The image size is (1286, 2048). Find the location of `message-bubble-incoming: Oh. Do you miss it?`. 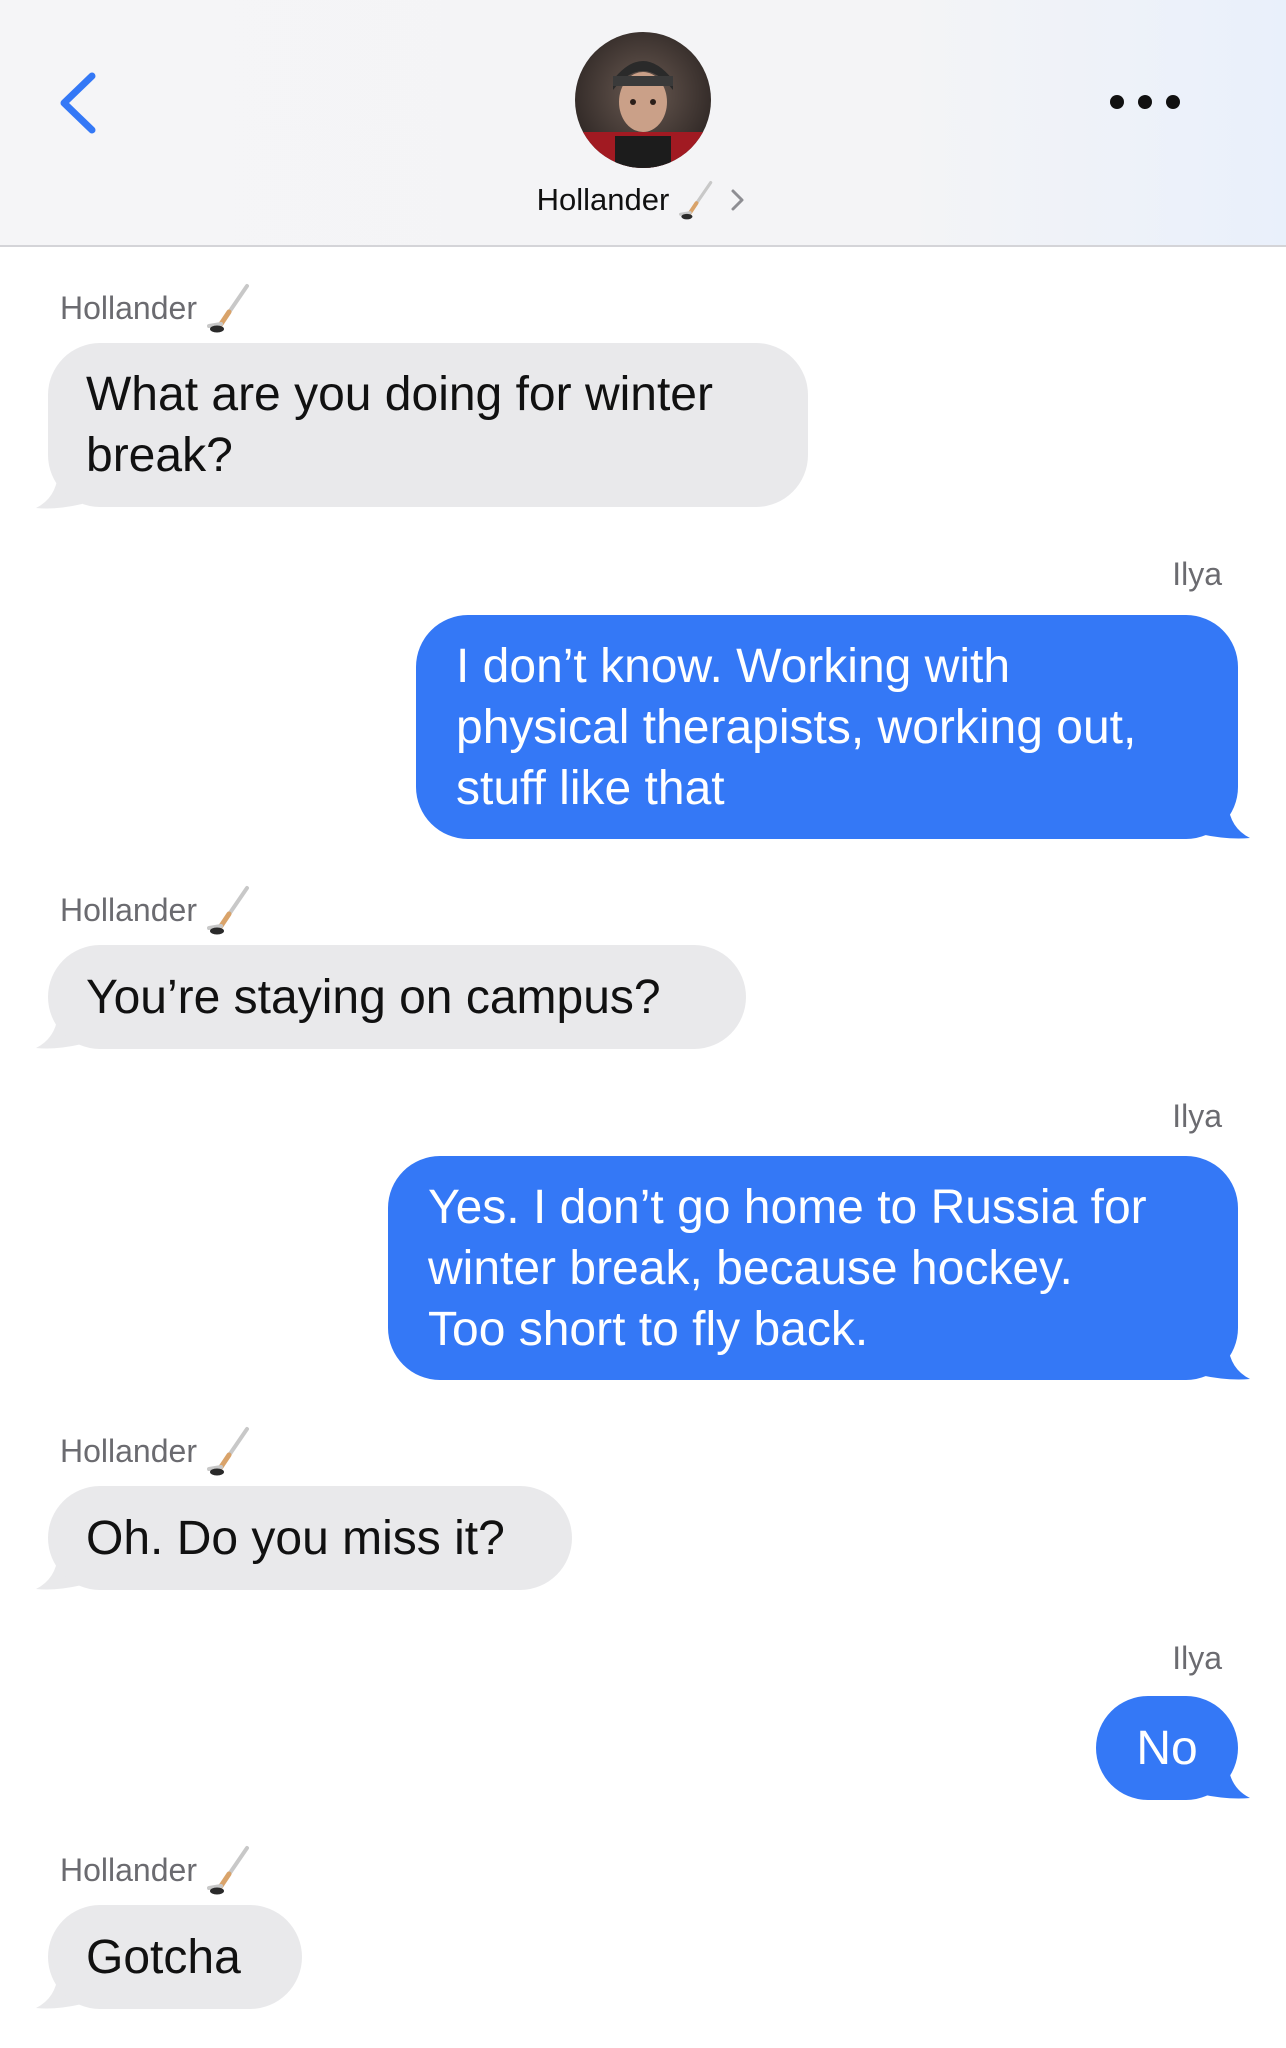

message-bubble-incoming: Oh. Do you miss it? is located at coordinates (310, 1538).